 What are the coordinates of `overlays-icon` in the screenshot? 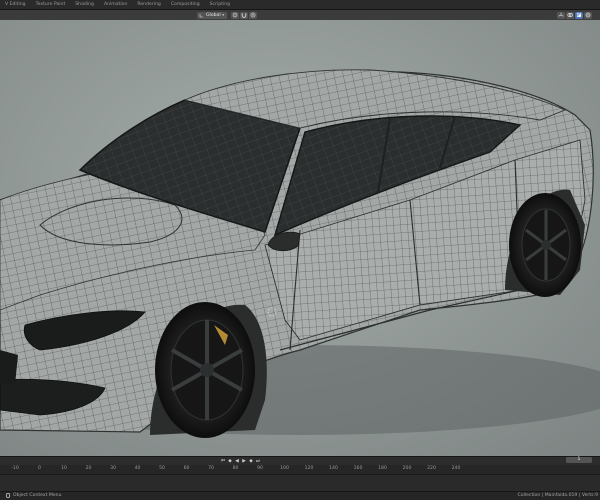 It's located at (570, 15).